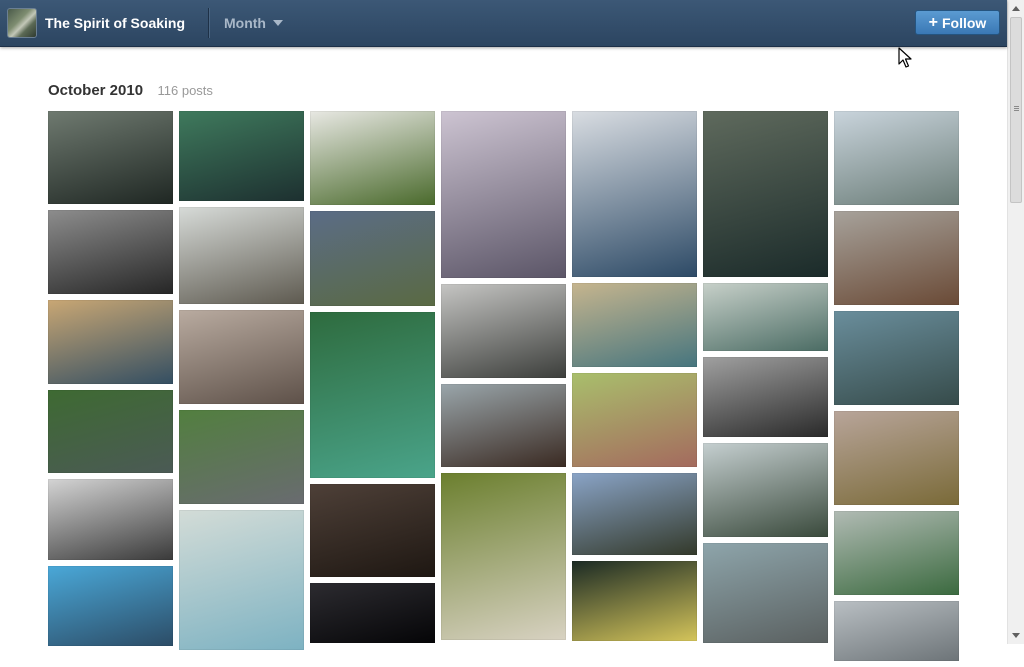  Describe the element at coordinates (964, 22) in the screenshot. I see `follow-button-label: Follow` at that location.